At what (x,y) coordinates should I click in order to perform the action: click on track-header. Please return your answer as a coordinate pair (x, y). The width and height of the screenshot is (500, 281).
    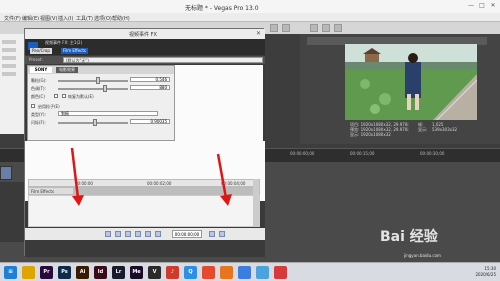
    Looking at the image, I should click on (6, 173).